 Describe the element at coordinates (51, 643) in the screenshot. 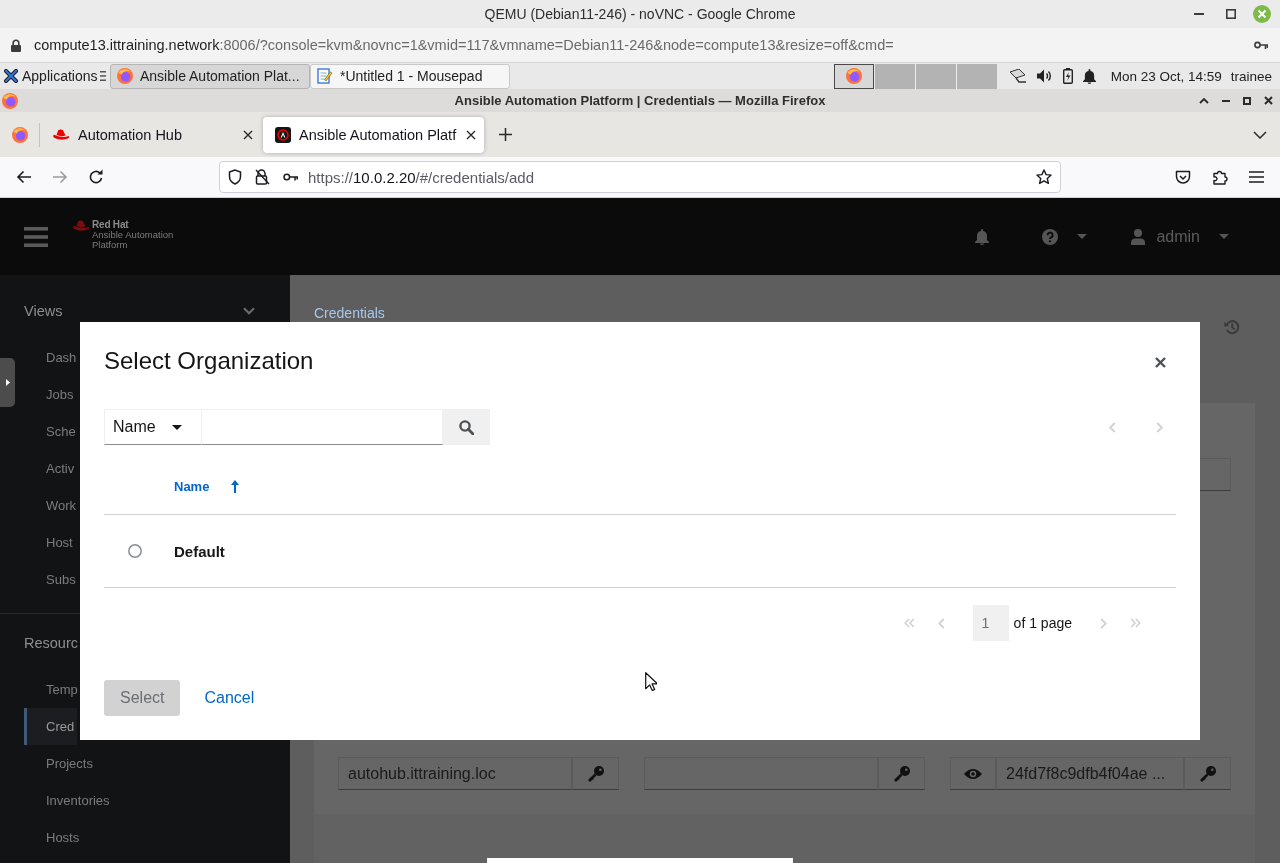

I see `section-title: Resourc` at that location.